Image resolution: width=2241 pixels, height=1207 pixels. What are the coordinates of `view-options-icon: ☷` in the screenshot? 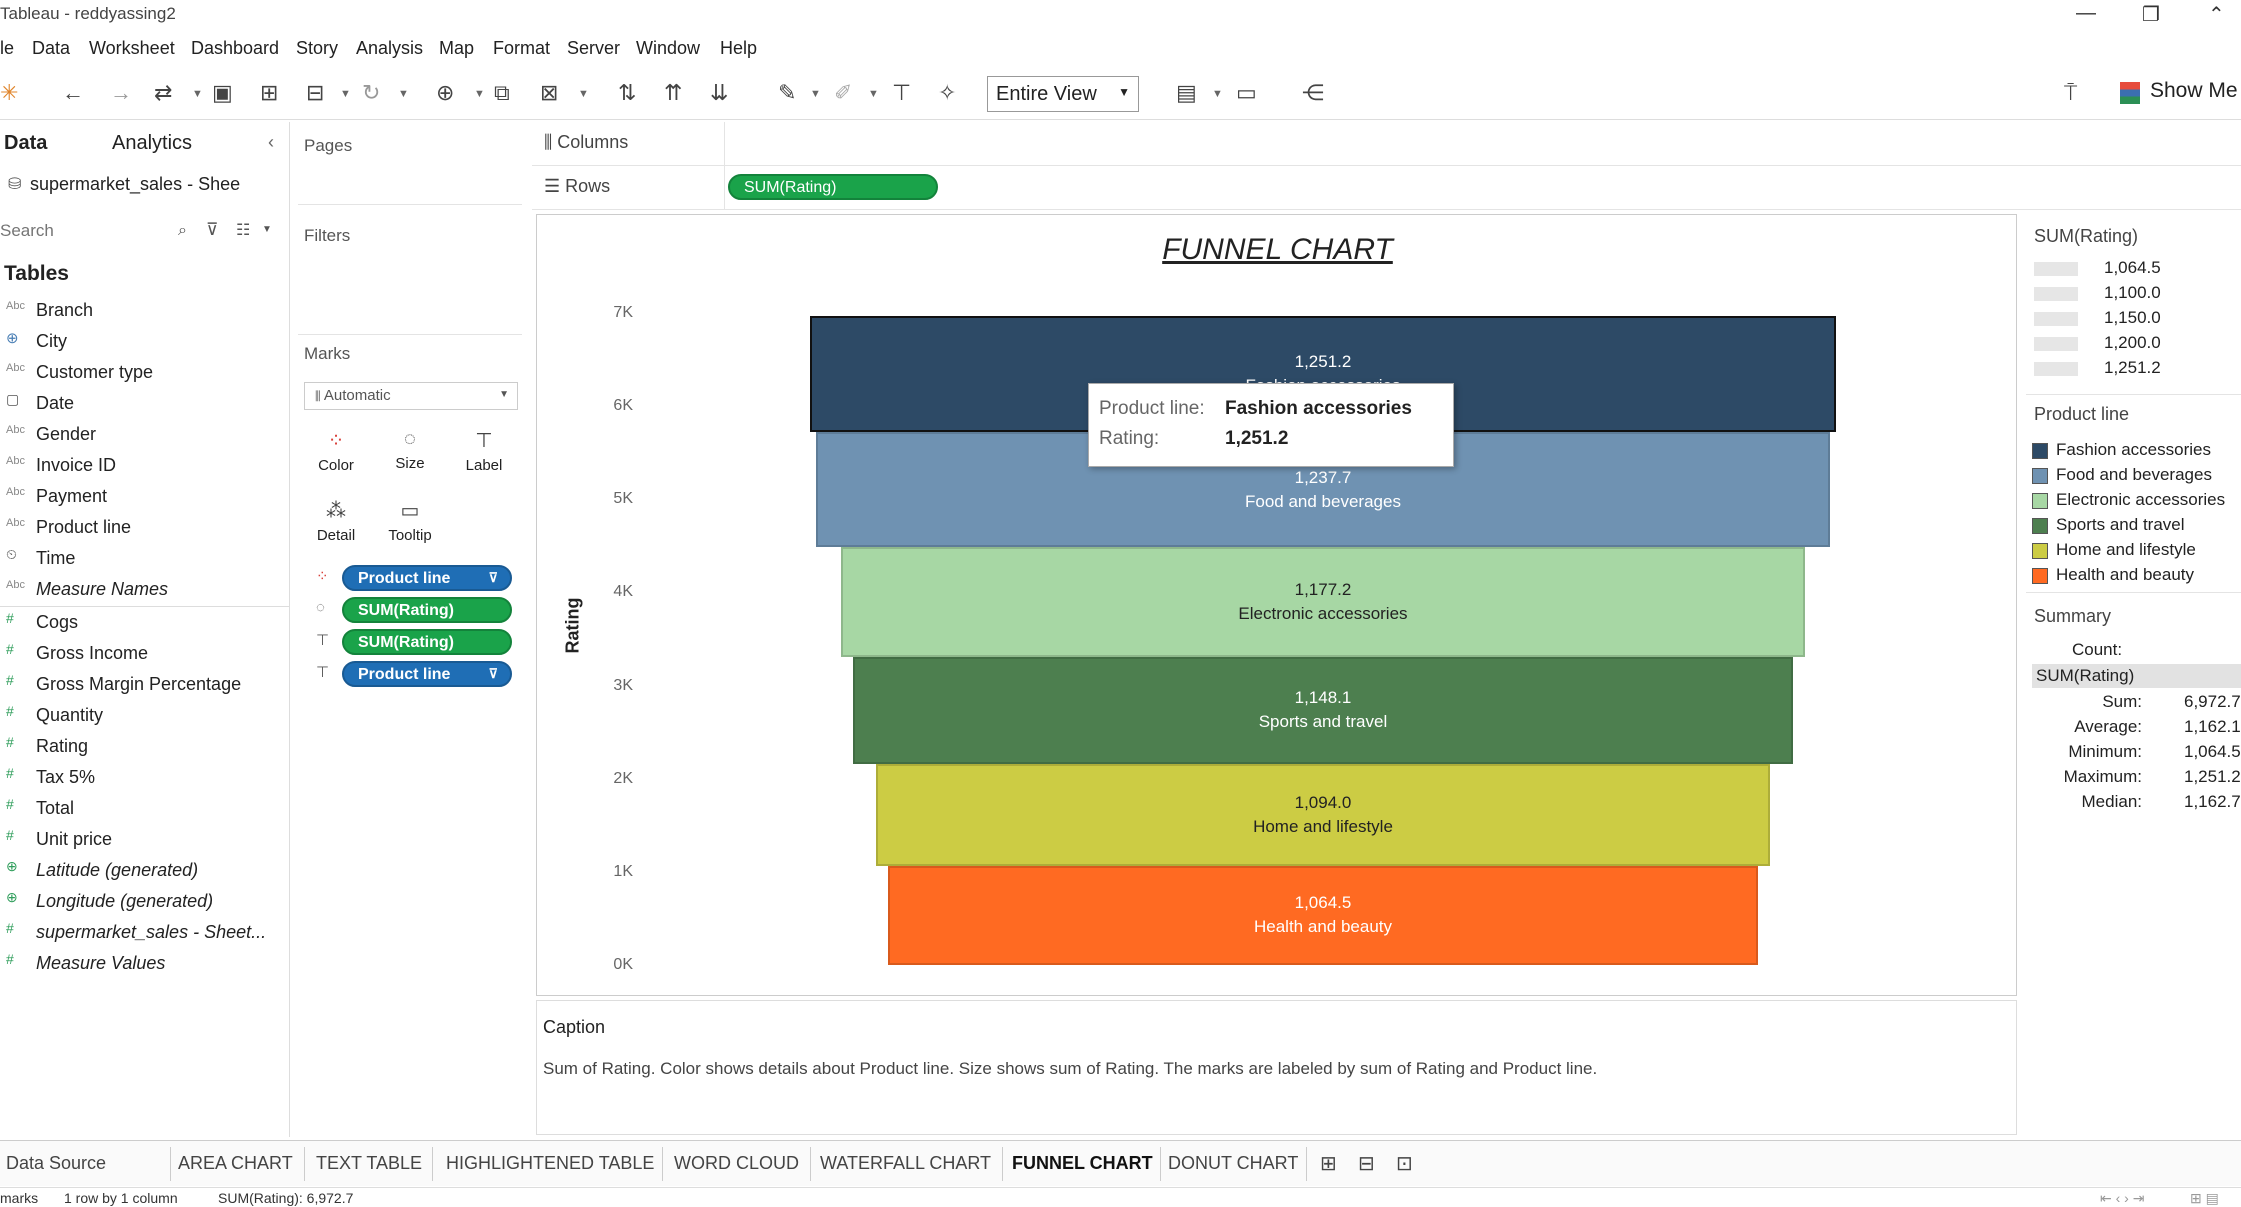 It's located at (243, 230).